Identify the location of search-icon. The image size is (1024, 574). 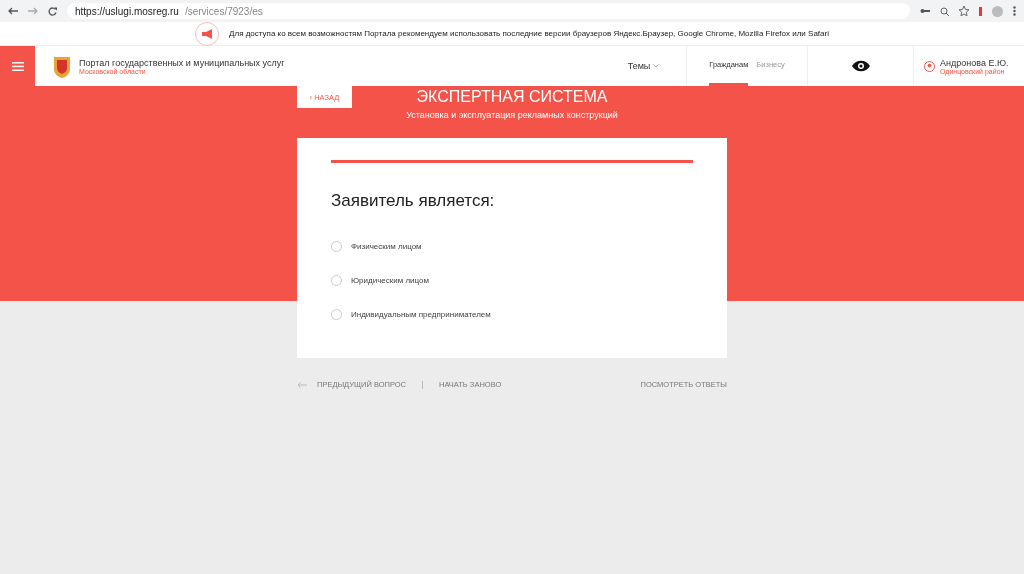
(944, 11).